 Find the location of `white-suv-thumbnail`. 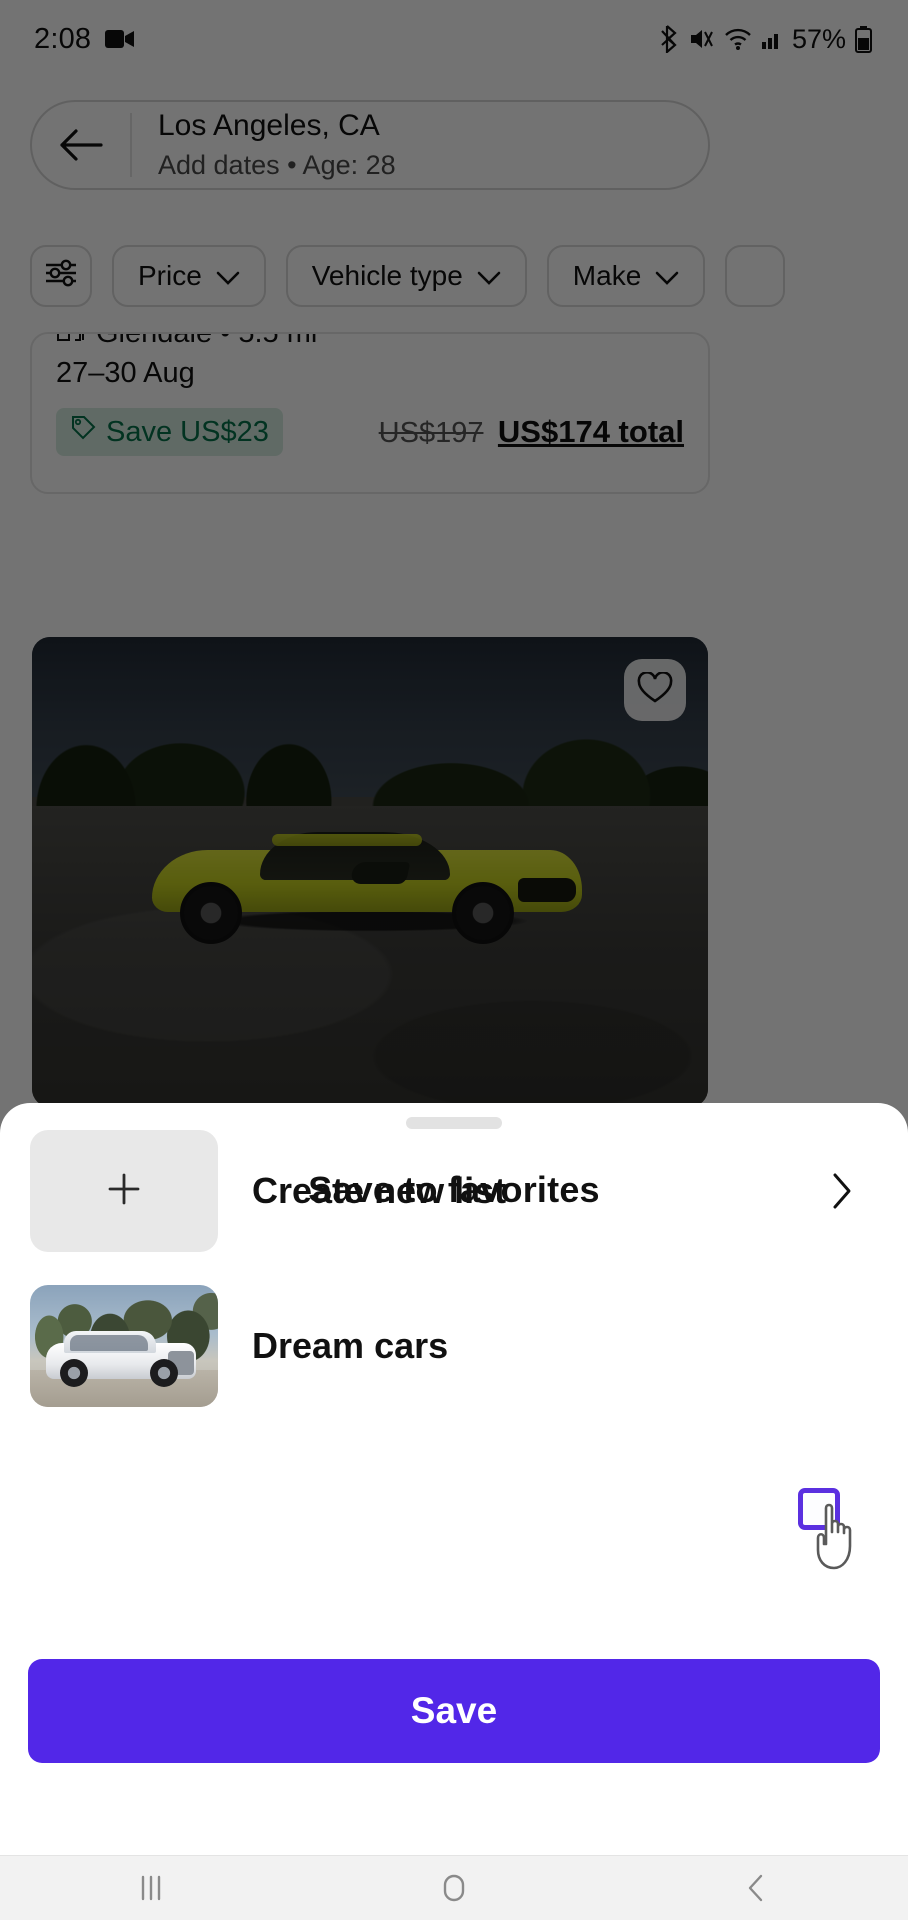

white-suv-thumbnail is located at coordinates (124, 1346).